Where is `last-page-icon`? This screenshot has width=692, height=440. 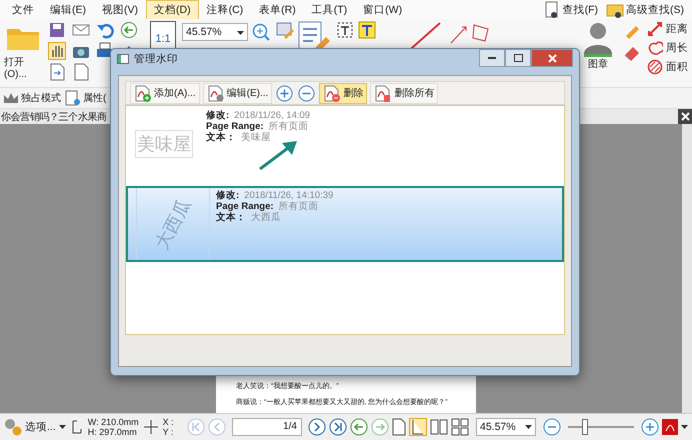 last-page-icon is located at coordinates (338, 427).